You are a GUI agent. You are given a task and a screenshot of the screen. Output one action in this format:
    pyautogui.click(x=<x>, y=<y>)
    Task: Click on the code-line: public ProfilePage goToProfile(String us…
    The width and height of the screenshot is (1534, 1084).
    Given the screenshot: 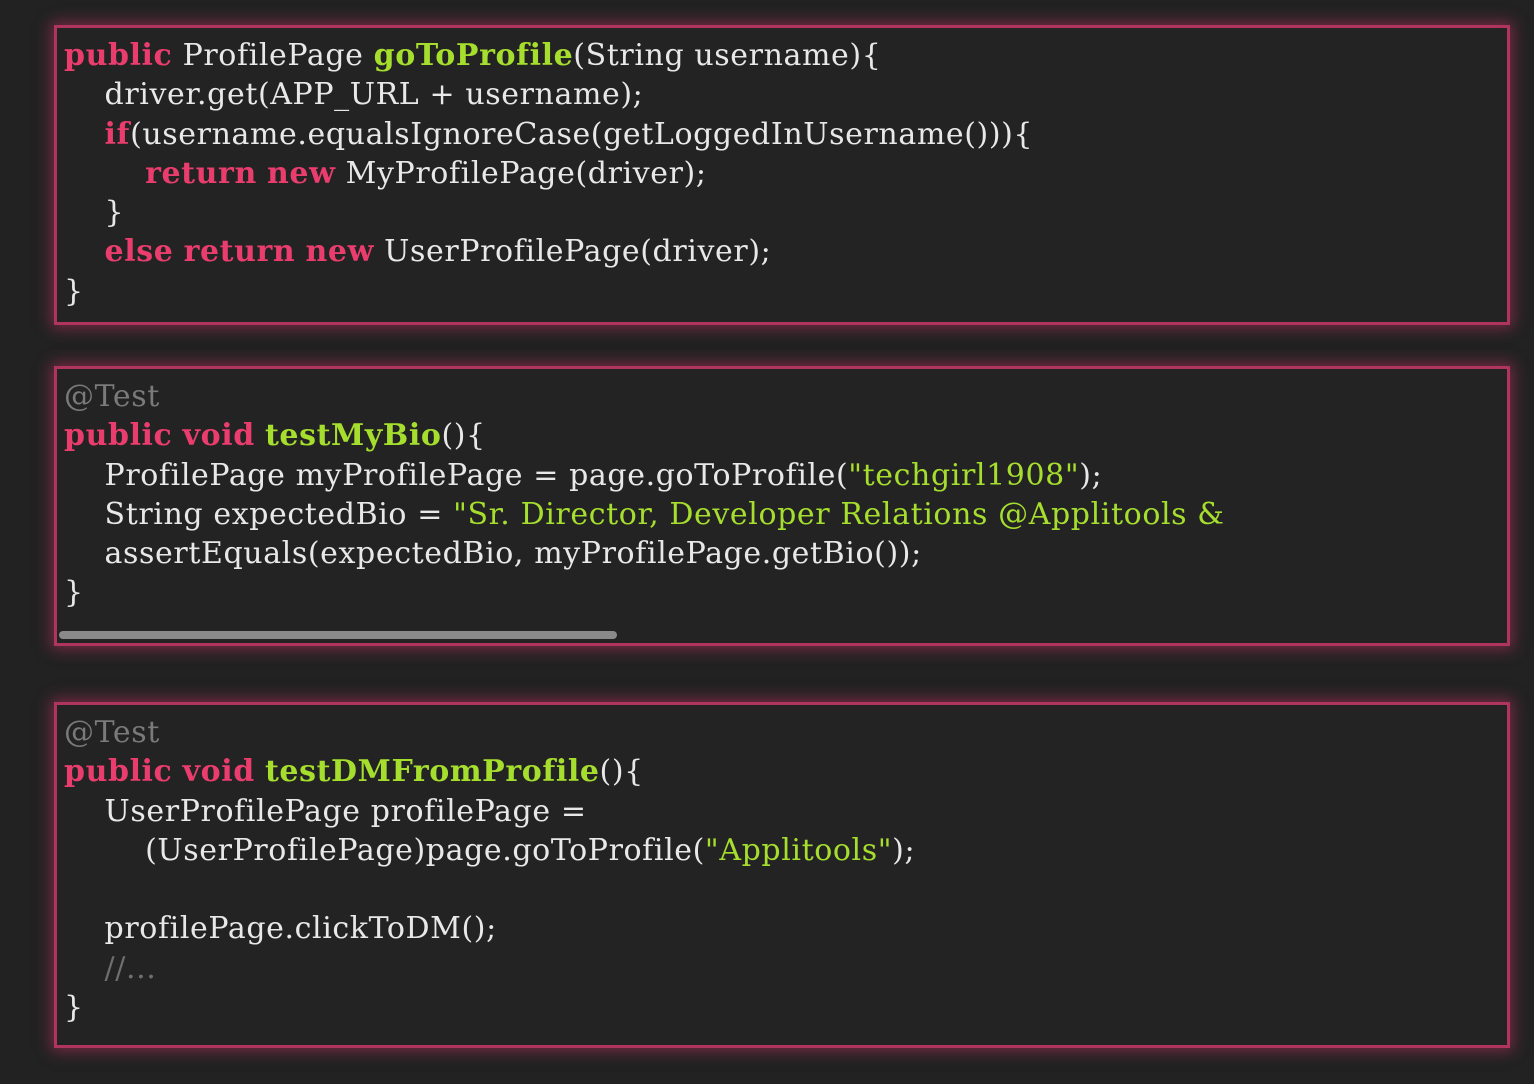 What is the action you would take?
    pyautogui.click(x=548, y=55)
    